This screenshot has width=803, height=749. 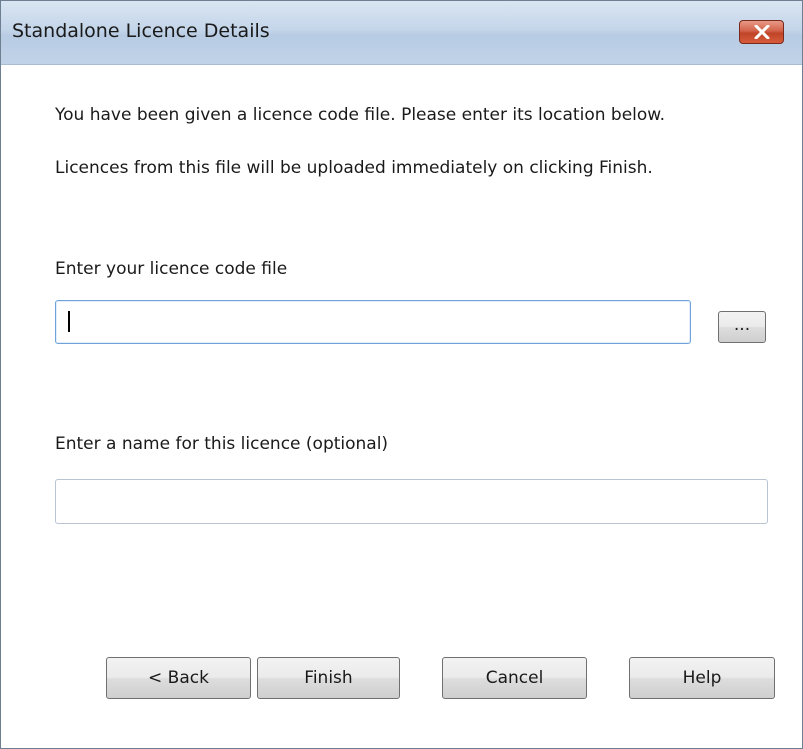 I want to click on licence-file-input, so click(x=373, y=322).